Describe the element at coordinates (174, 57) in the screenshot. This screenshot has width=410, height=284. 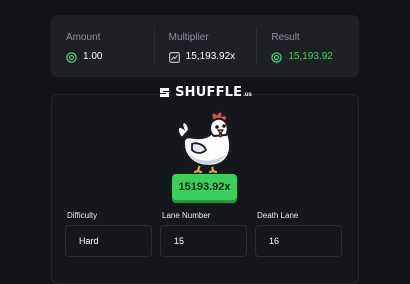
I see `chart-icon` at that location.